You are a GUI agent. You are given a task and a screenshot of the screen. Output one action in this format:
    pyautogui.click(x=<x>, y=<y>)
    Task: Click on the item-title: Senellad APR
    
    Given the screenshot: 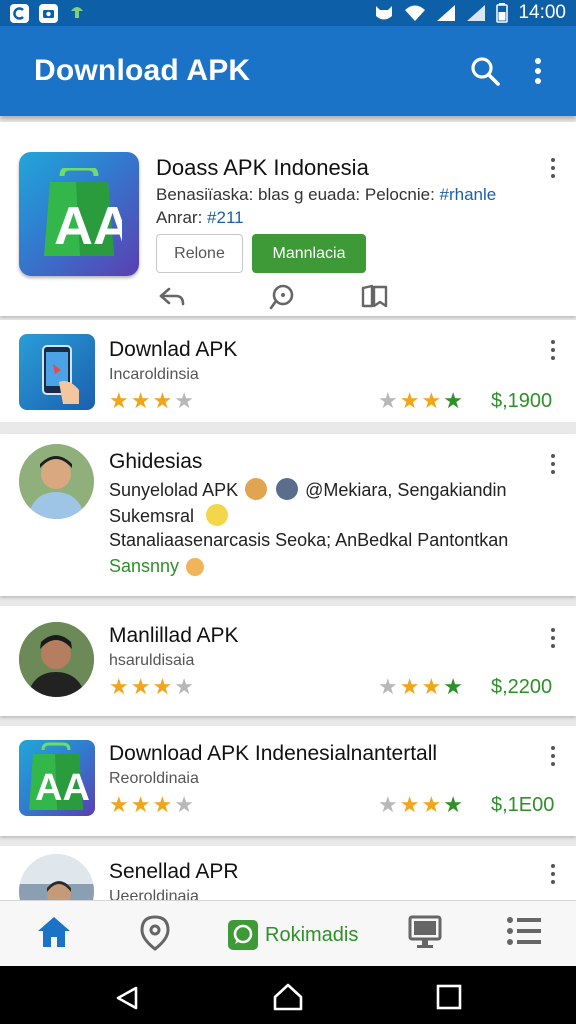 What is the action you would take?
    pyautogui.click(x=174, y=871)
    